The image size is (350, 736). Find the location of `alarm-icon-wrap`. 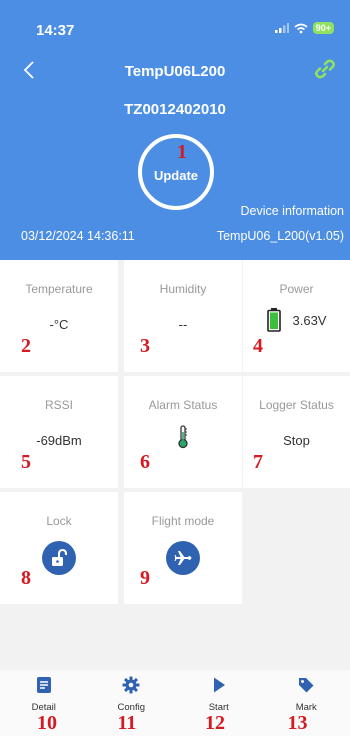

alarm-icon-wrap is located at coordinates (183, 437).